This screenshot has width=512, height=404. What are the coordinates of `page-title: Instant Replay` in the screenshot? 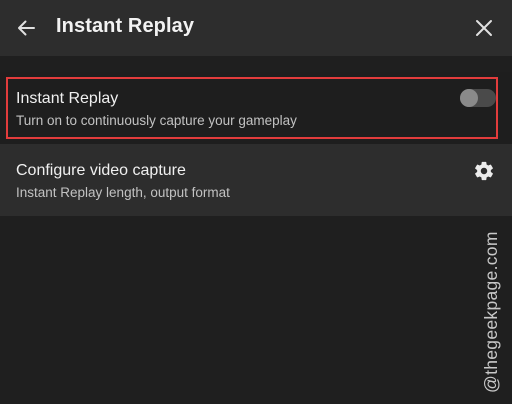 It's located at (125, 26).